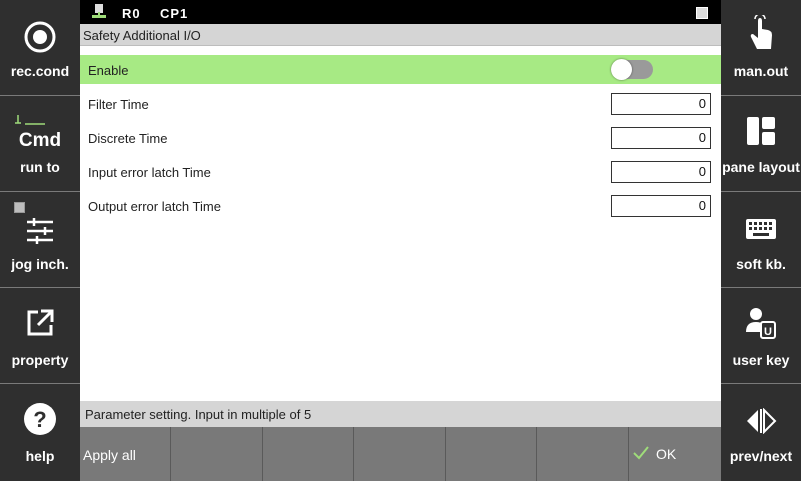  What do you see at coordinates (19, 207) in the screenshot?
I see `checkbox-icon` at bounding box center [19, 207].